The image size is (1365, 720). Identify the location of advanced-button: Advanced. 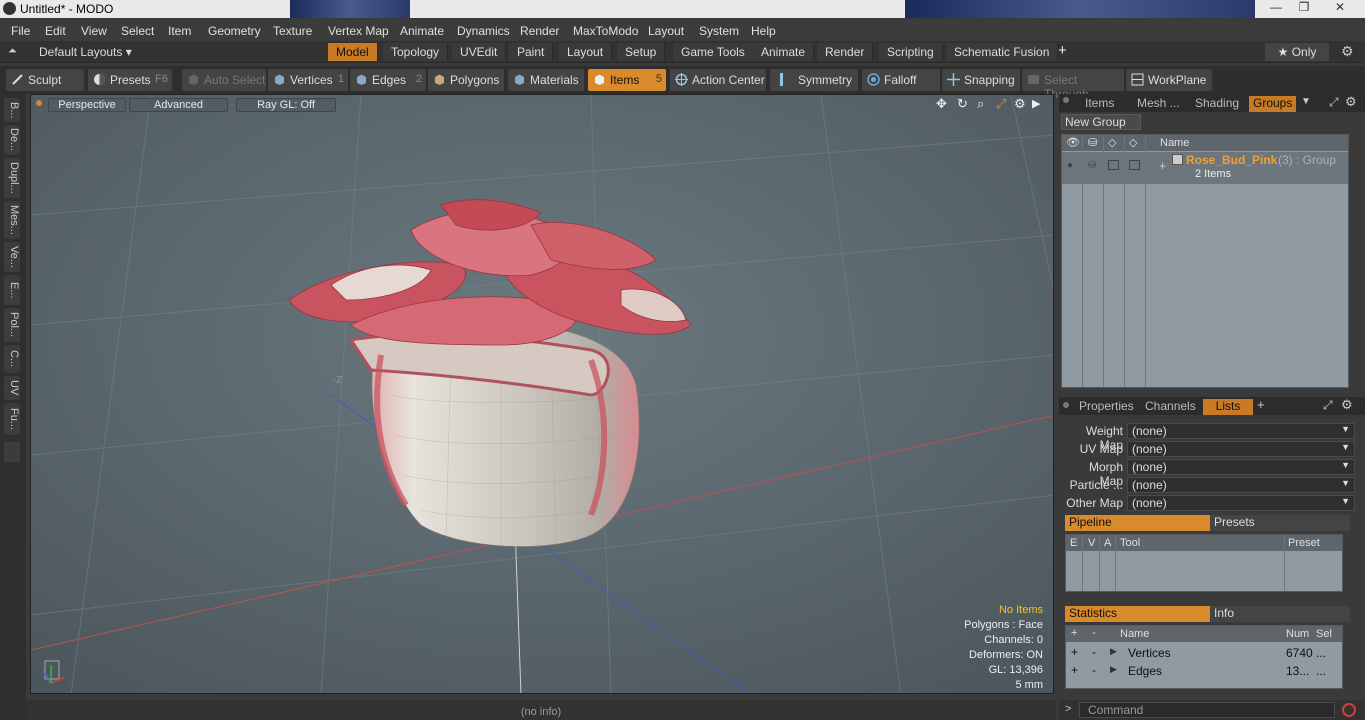
(178, 105).